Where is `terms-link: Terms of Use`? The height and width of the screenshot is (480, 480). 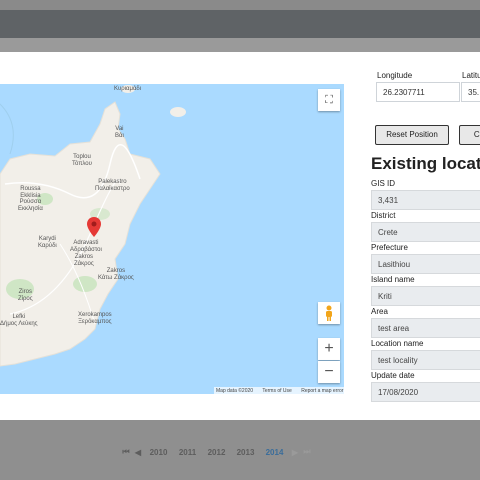 terms-link: Terms of Use is located at coordinates (276, 391).